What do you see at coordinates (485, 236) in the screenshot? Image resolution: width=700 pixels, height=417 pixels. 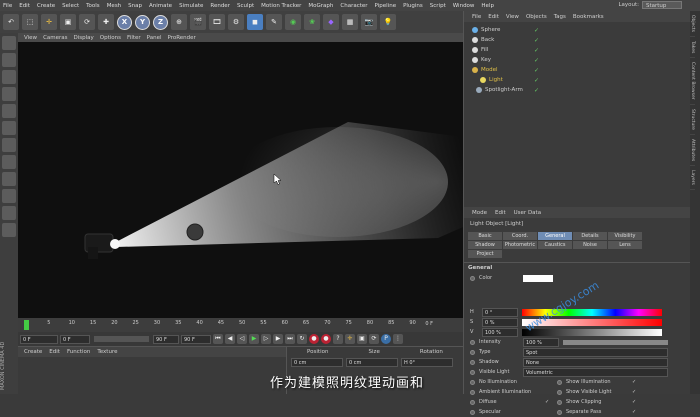 I see `tab-basic: Basic` at bounding box center [485, 236].